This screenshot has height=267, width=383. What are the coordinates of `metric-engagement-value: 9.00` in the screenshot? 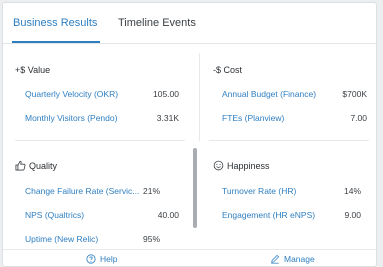 It's located at (352, 215).